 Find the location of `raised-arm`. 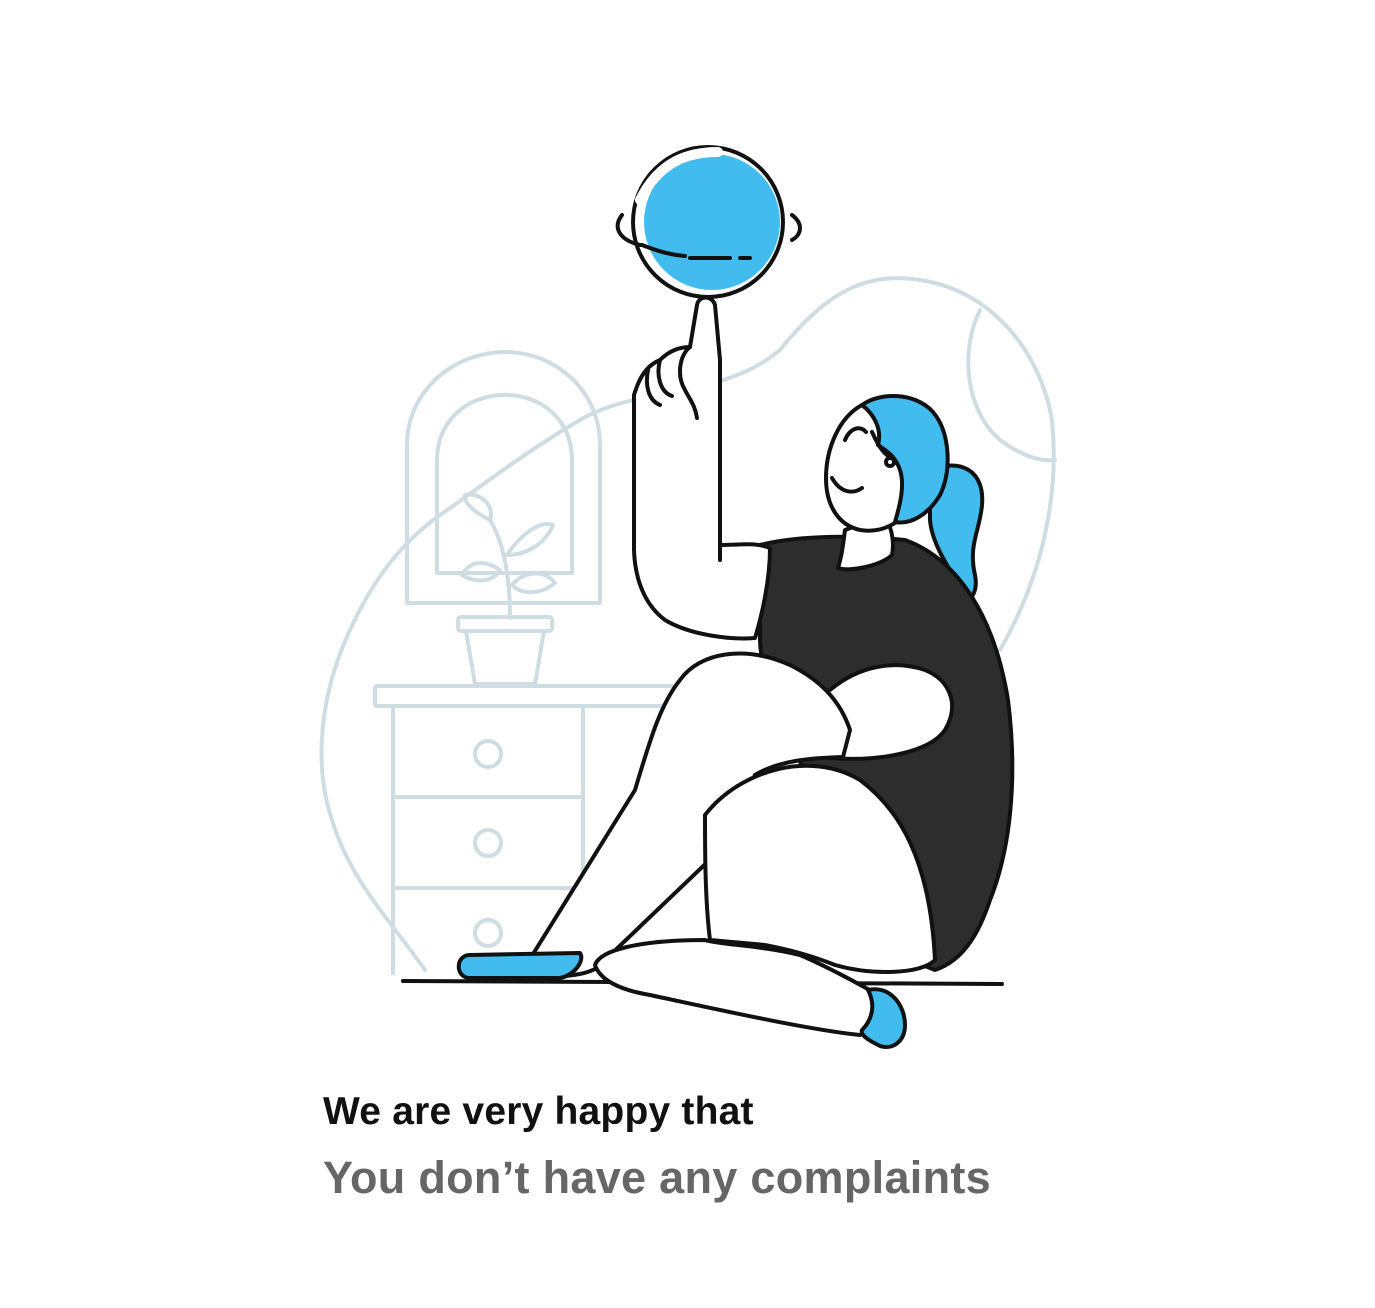

raised-arm is located at coordinates (702, 468).